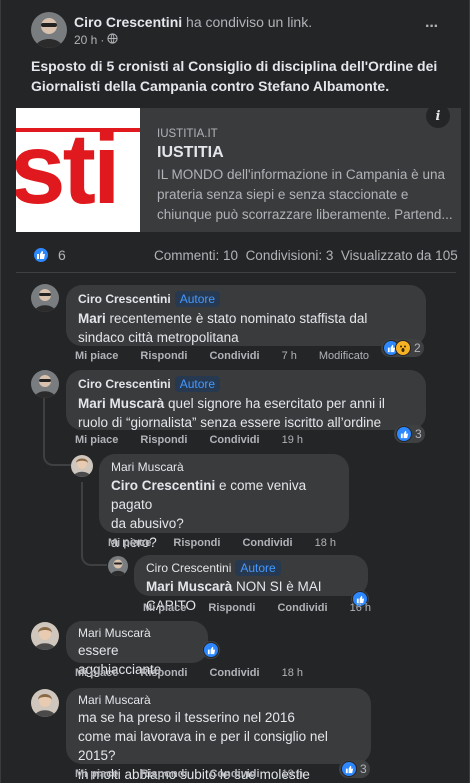  Describe the element at coordinates (189, 586) in the screenshot. I see `reply-mention: Mari Muscarà` at that location.